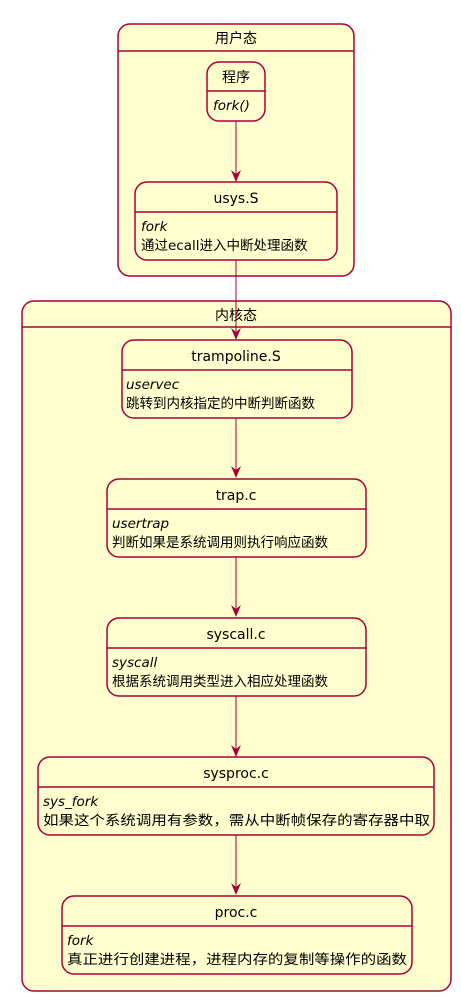 The height and width of the screenshot is (1000, 461). What do you see at coordinates (236, 91) in the screenshot?
I see `node-prog: 程序 fork()` at bounding box center [236, 91].